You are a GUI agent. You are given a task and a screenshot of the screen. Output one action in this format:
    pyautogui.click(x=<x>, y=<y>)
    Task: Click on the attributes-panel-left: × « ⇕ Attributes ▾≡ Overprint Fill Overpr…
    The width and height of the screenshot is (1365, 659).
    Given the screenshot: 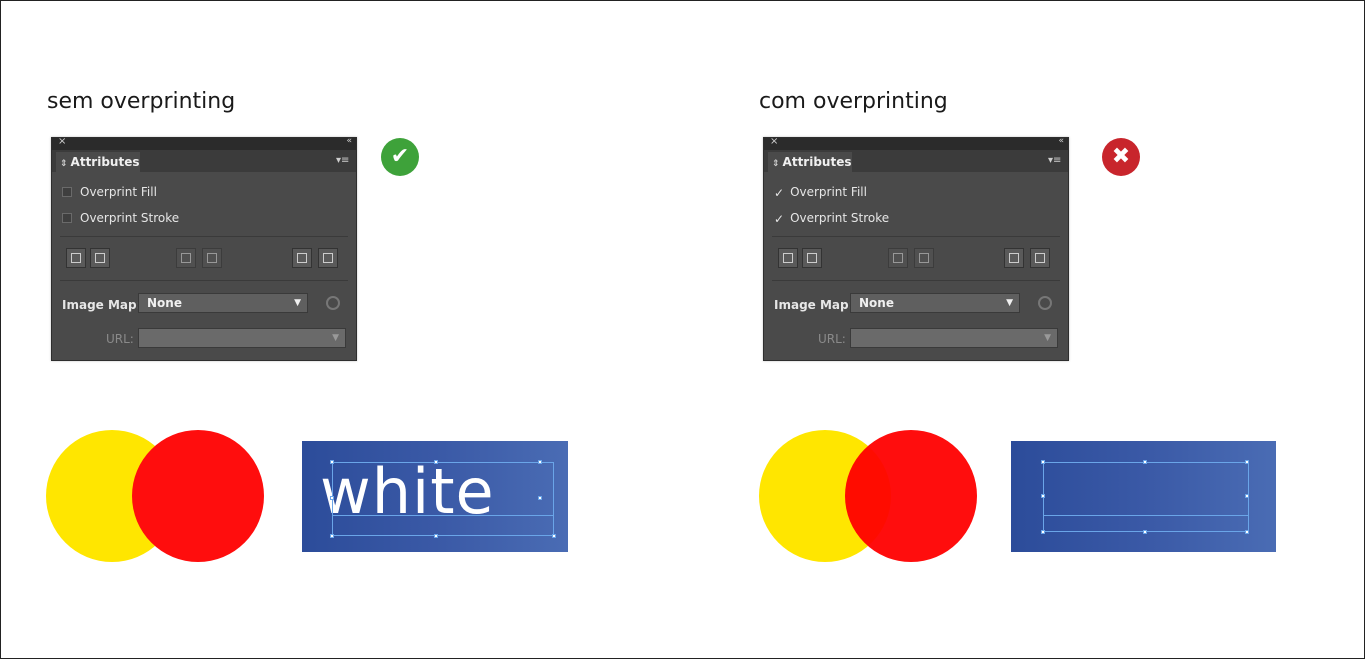 What is the action you would take?
    pyautogui.click(x=204, y=248)
    